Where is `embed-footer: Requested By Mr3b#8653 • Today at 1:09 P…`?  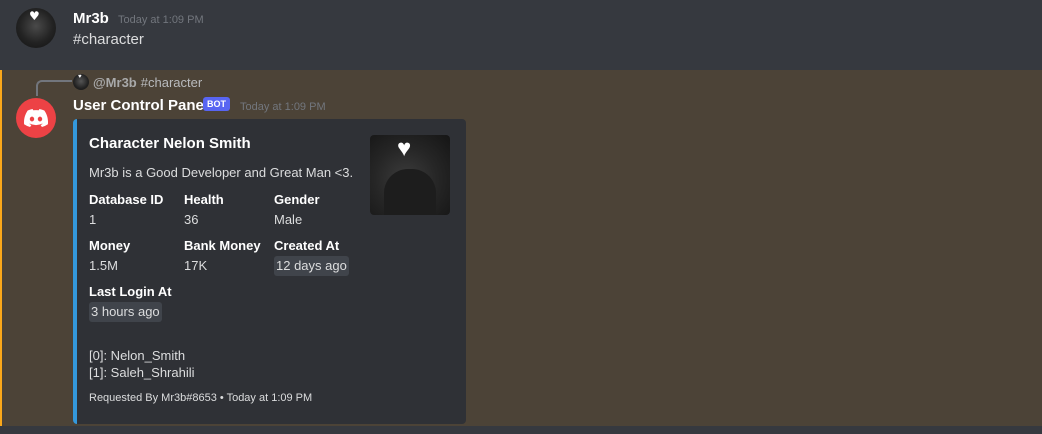 embed-footer: Requested By Mr3b#8653 • Today at 1:09 P… is located at coordinates (201, 398).